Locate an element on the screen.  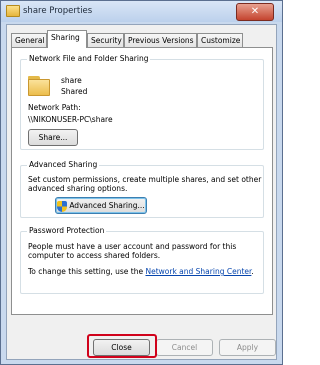
tab-sharing: Sharing is located at coordinates (67, 39).